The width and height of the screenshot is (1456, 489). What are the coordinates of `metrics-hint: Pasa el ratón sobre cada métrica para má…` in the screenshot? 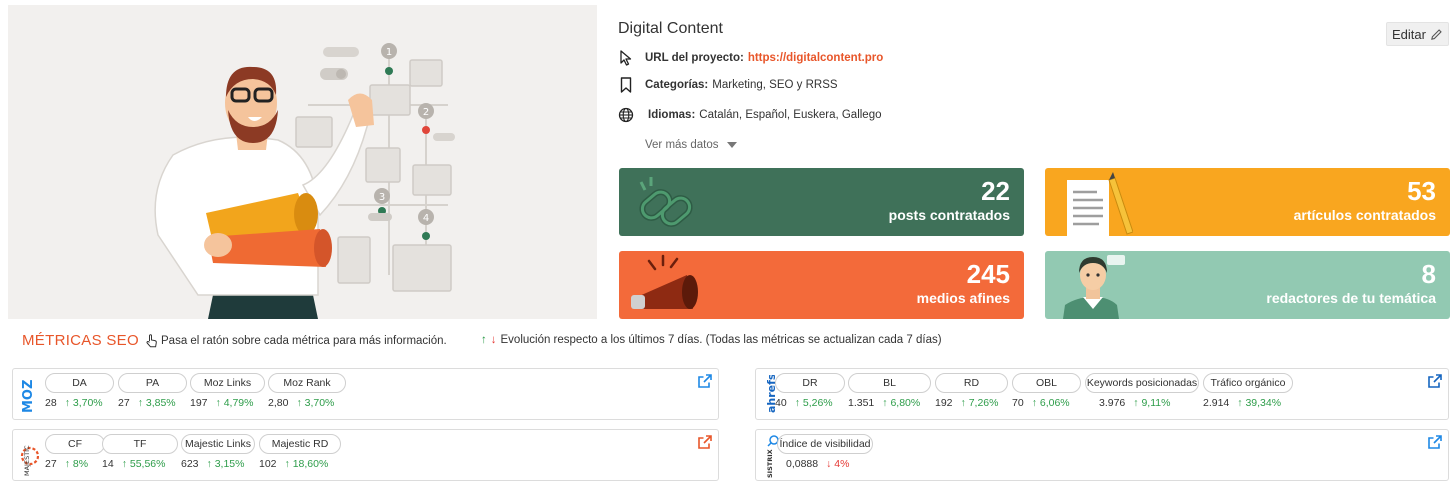 It's located at (296, 341).